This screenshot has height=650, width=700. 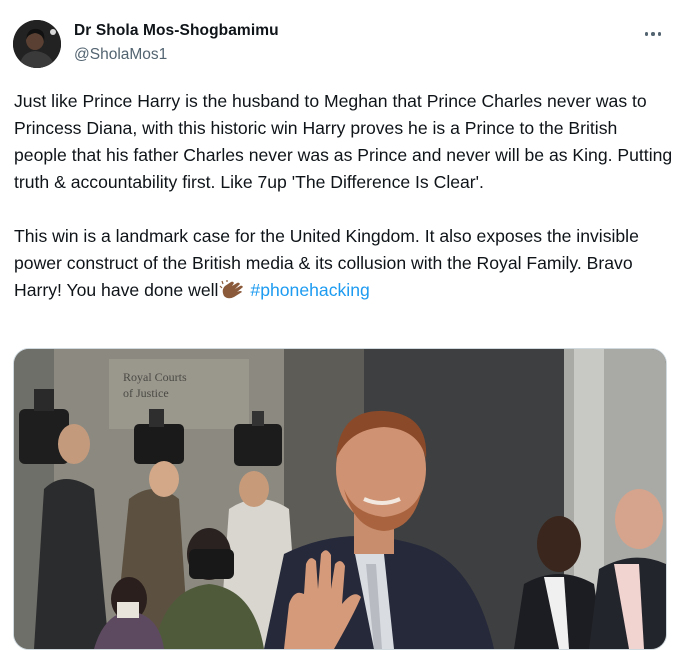 I want to click on hashtag-link: #phonehacking, so click(x=309, y=290).